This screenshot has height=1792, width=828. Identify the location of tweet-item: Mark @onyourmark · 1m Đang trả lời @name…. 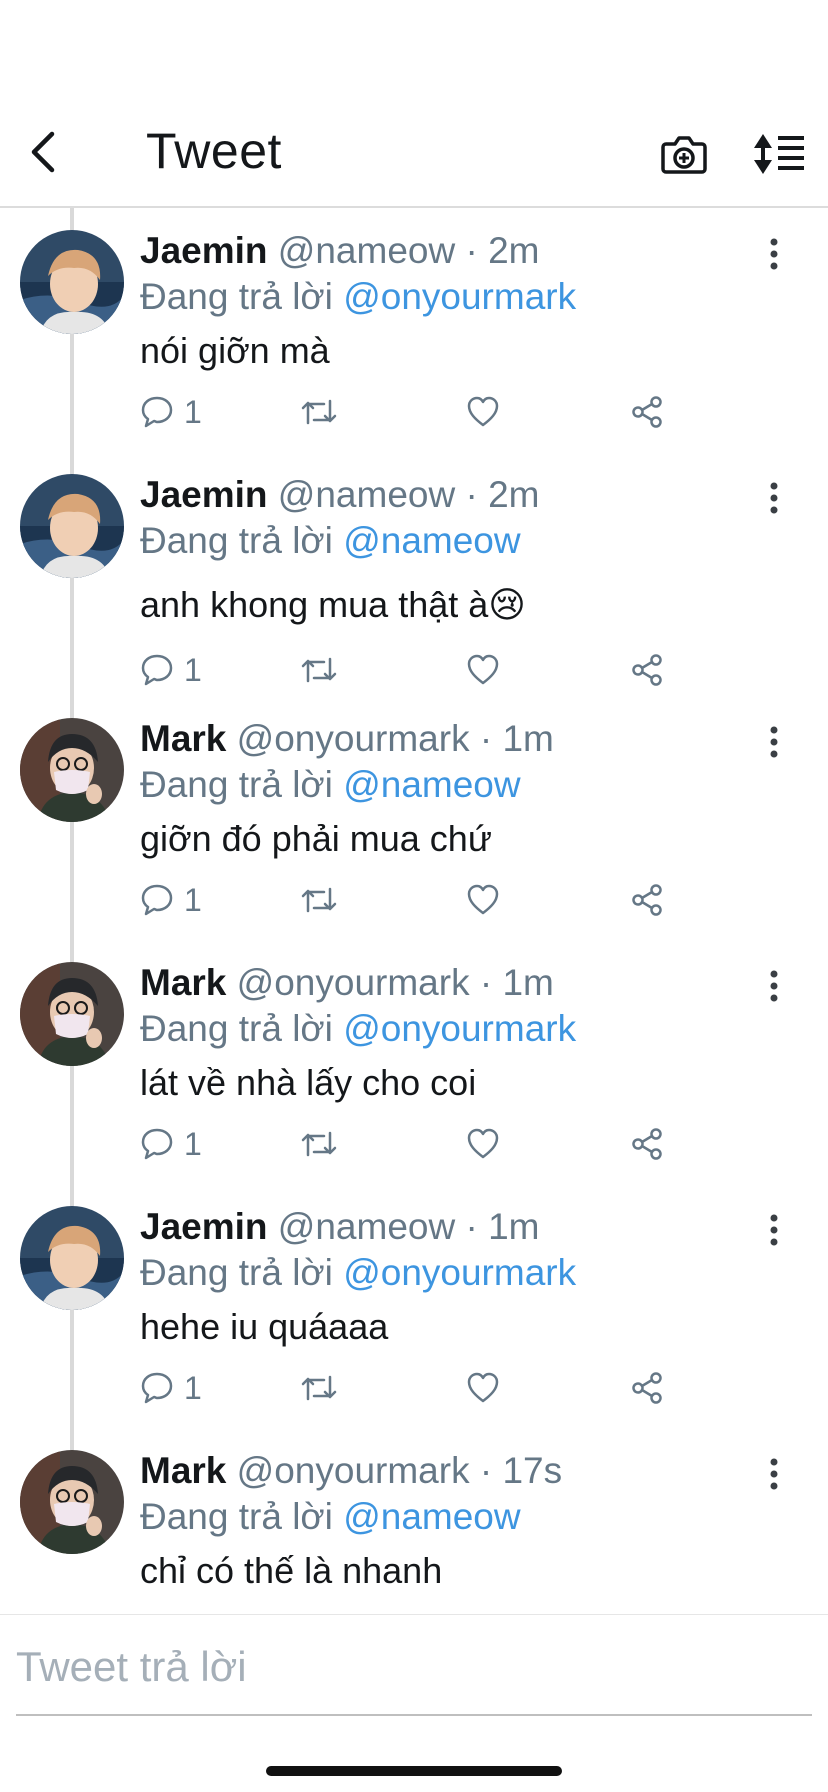
(414, 818).